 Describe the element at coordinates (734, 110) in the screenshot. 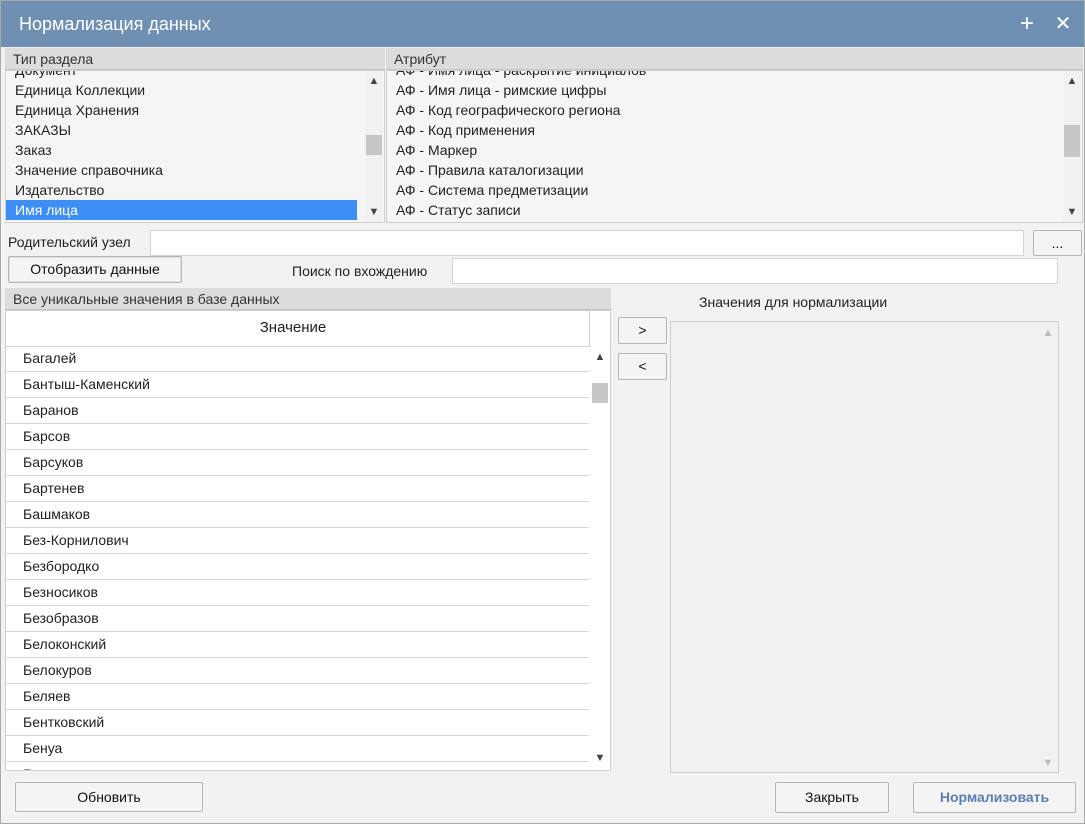

I see `list-item: АФ - Код географического региона` at that location.